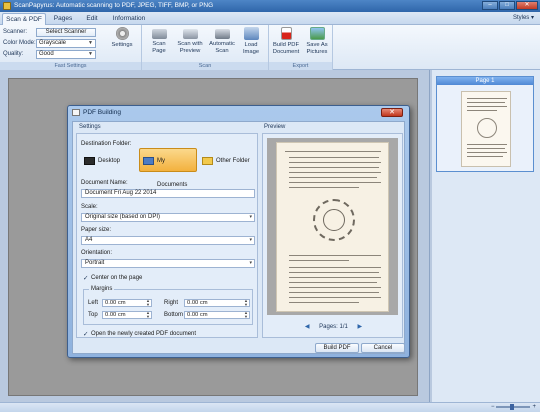  What do you see at coordinates (360, 327) in the screenshot?
I see `next-page-icon: ▶` at bounding box center [360, 327].